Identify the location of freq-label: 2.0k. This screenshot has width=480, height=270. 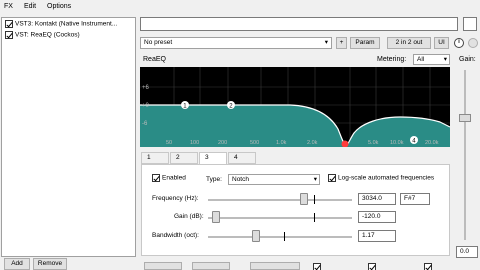
(312, 143).